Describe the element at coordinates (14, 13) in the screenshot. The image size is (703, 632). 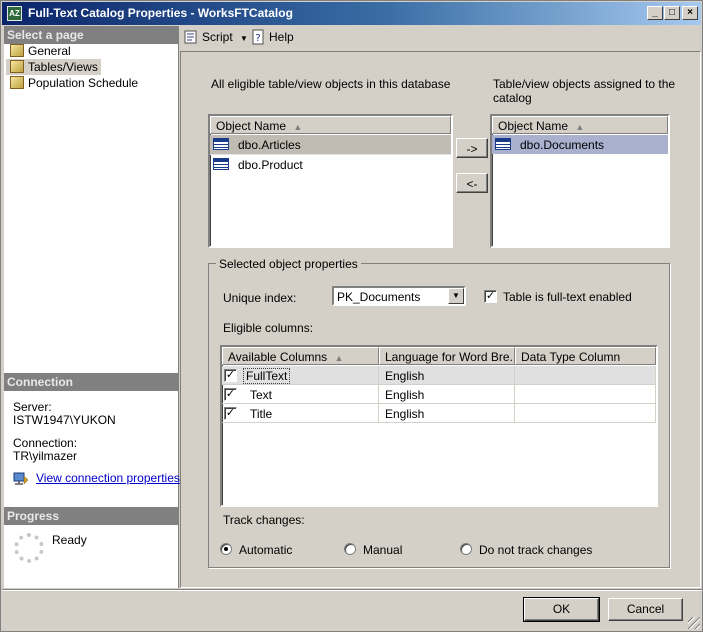
I see `app-icon: AZ` at that location.